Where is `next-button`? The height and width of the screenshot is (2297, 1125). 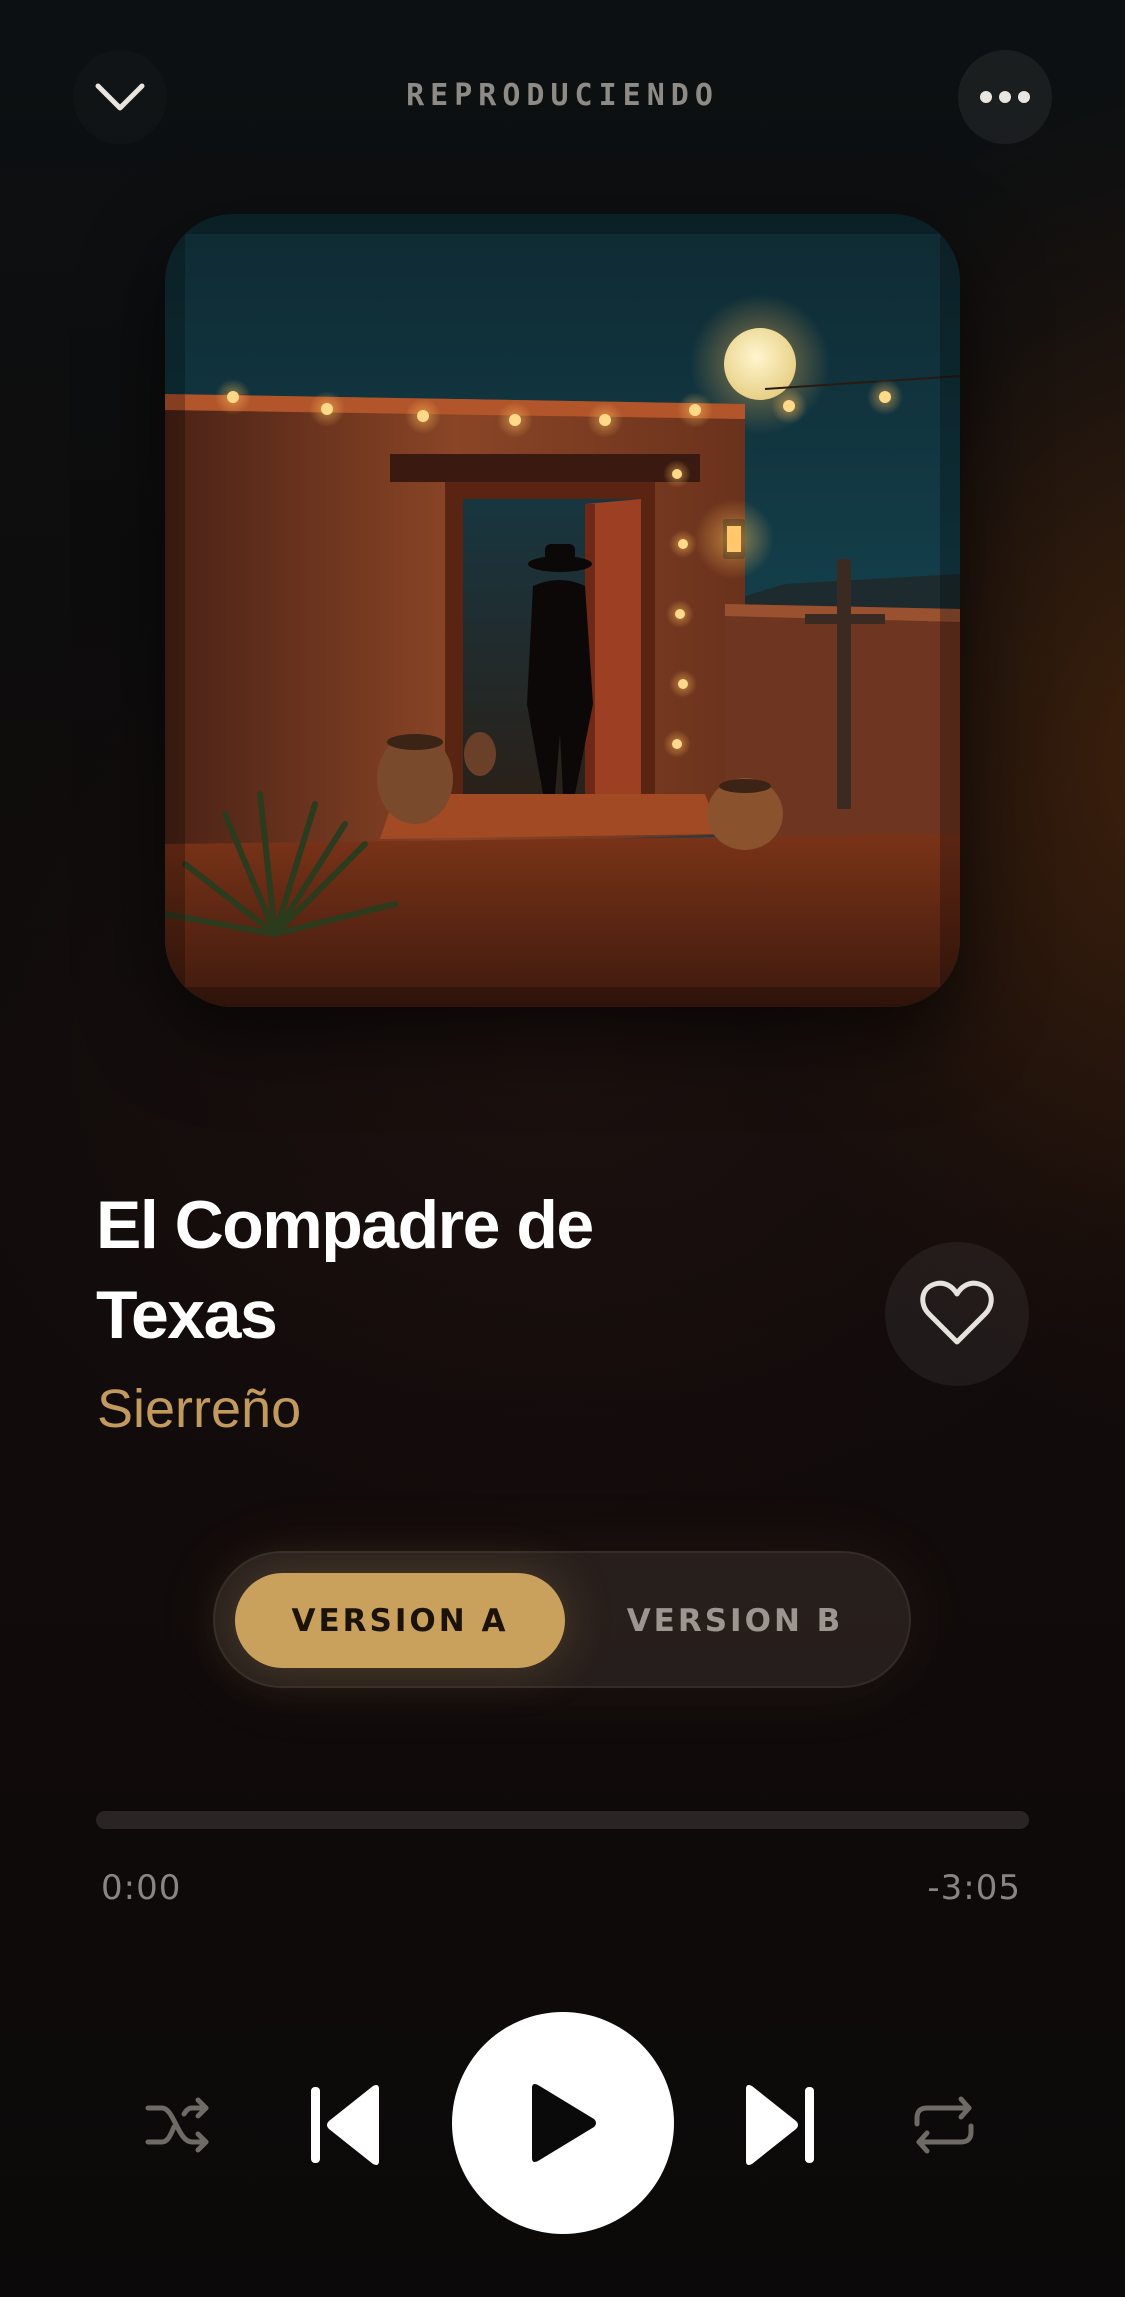 next-button is located at coordinates (780, 2125).